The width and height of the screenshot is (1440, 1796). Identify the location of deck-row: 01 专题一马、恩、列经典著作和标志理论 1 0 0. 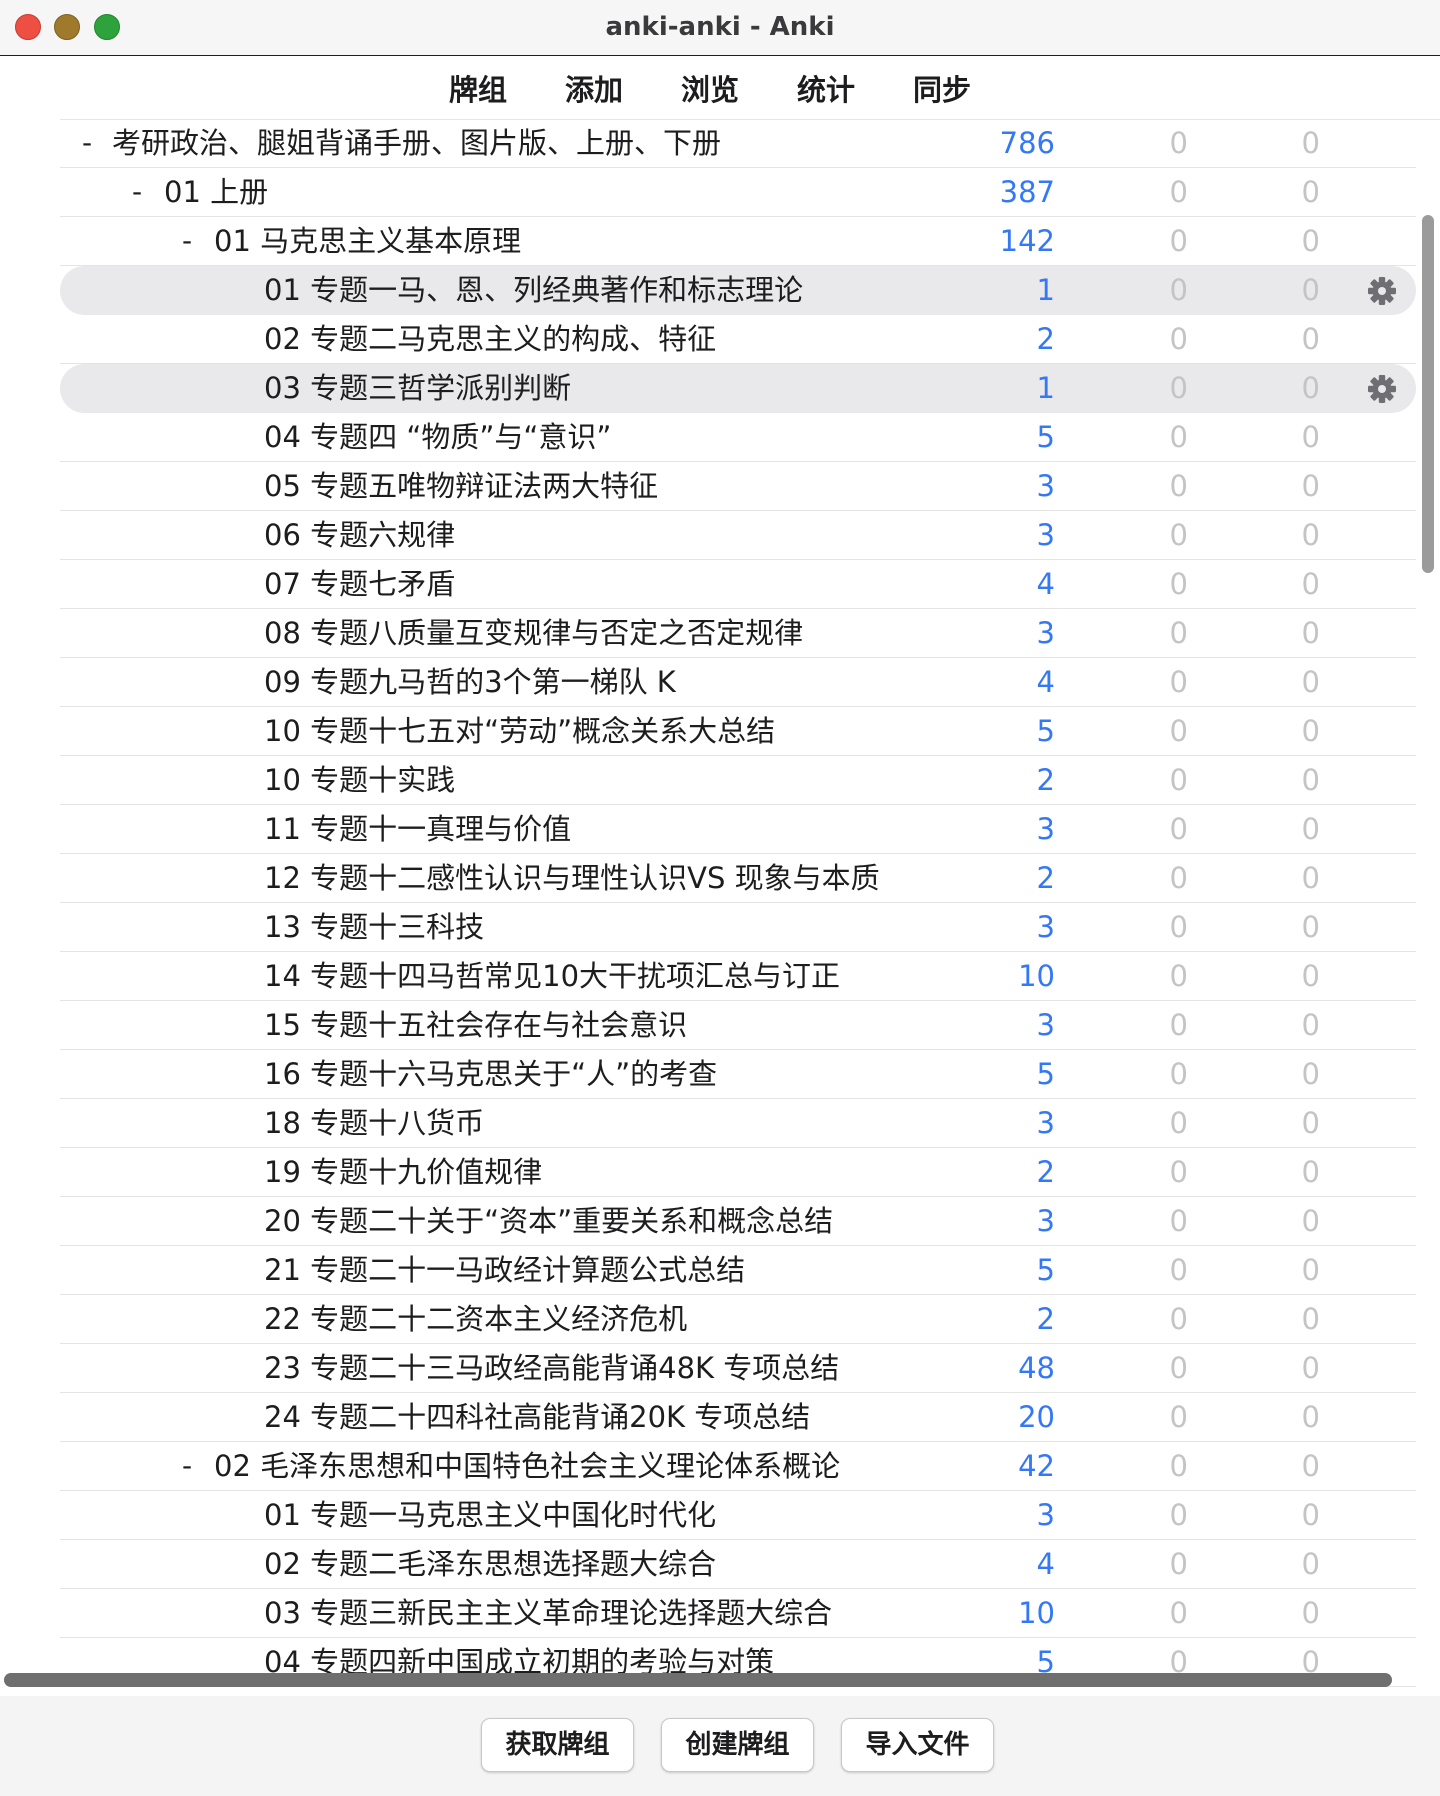
(738, 290).